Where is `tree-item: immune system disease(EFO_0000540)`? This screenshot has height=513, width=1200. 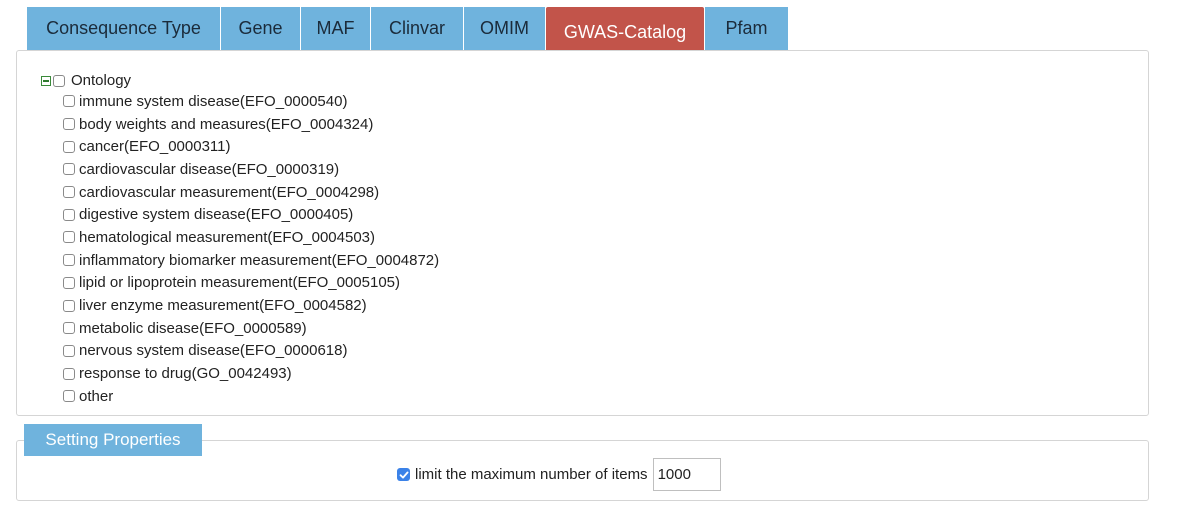 tree-item: immune system disease(EFO_0000540) is located at coordinates (251, 101).